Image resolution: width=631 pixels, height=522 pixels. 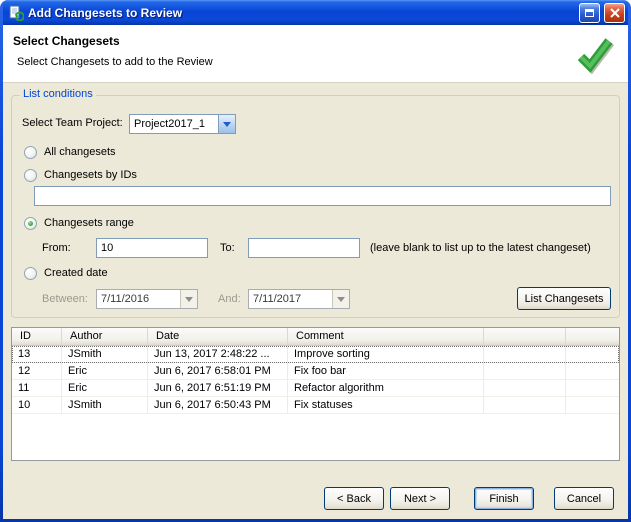 I want to click on radio-selected-icon, so click(x=30, y=223).